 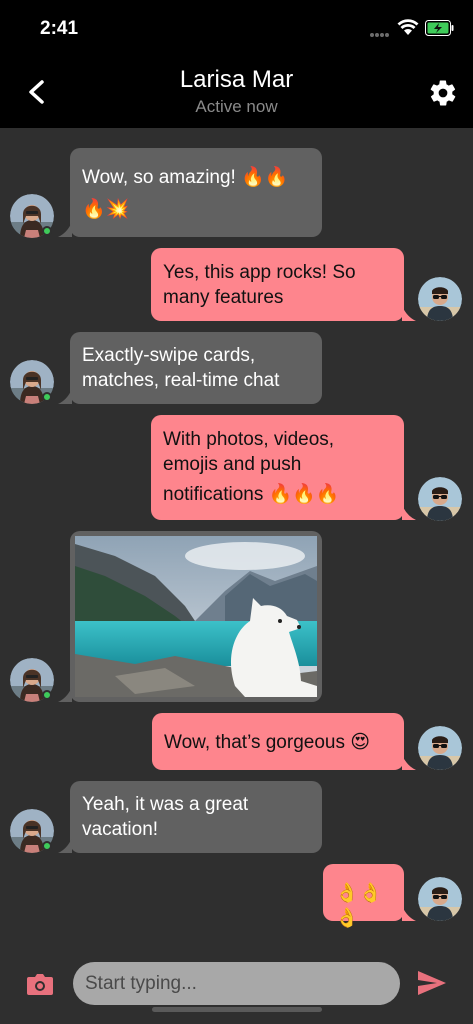 I want to click on message-text: Wow, so amazing! 🔥🔥, so click(x=185, y=177).